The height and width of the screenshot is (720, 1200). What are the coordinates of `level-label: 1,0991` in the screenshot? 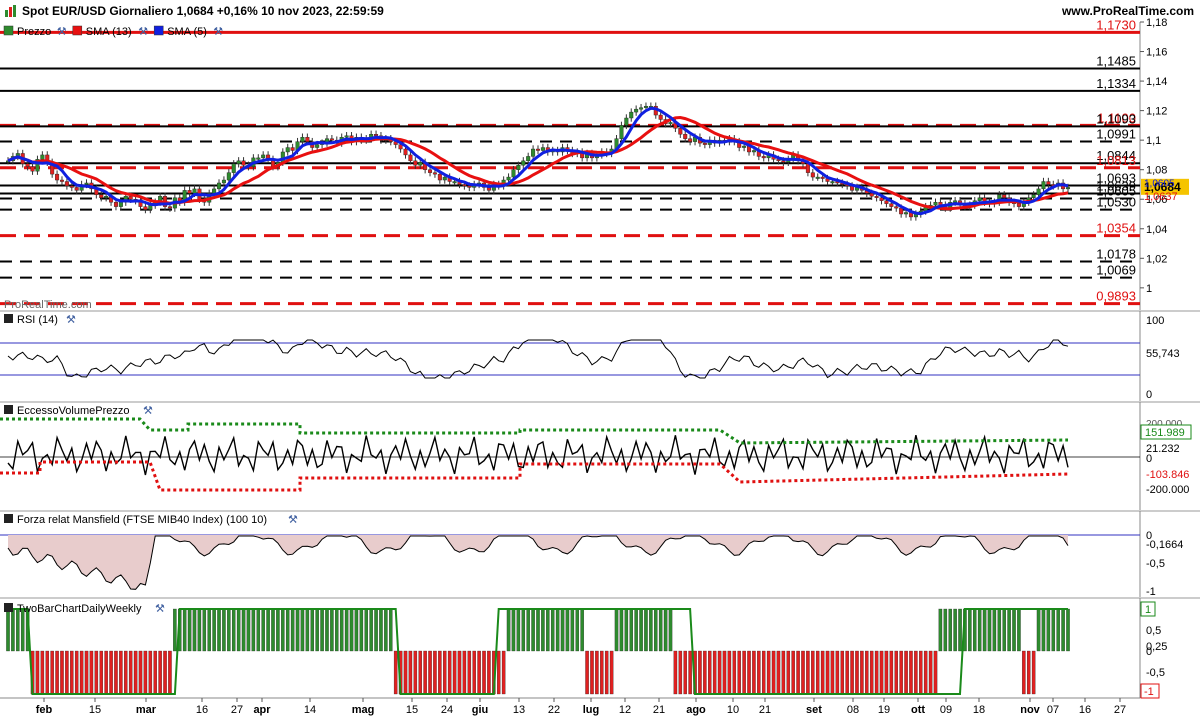 It's located at (1116, 133).